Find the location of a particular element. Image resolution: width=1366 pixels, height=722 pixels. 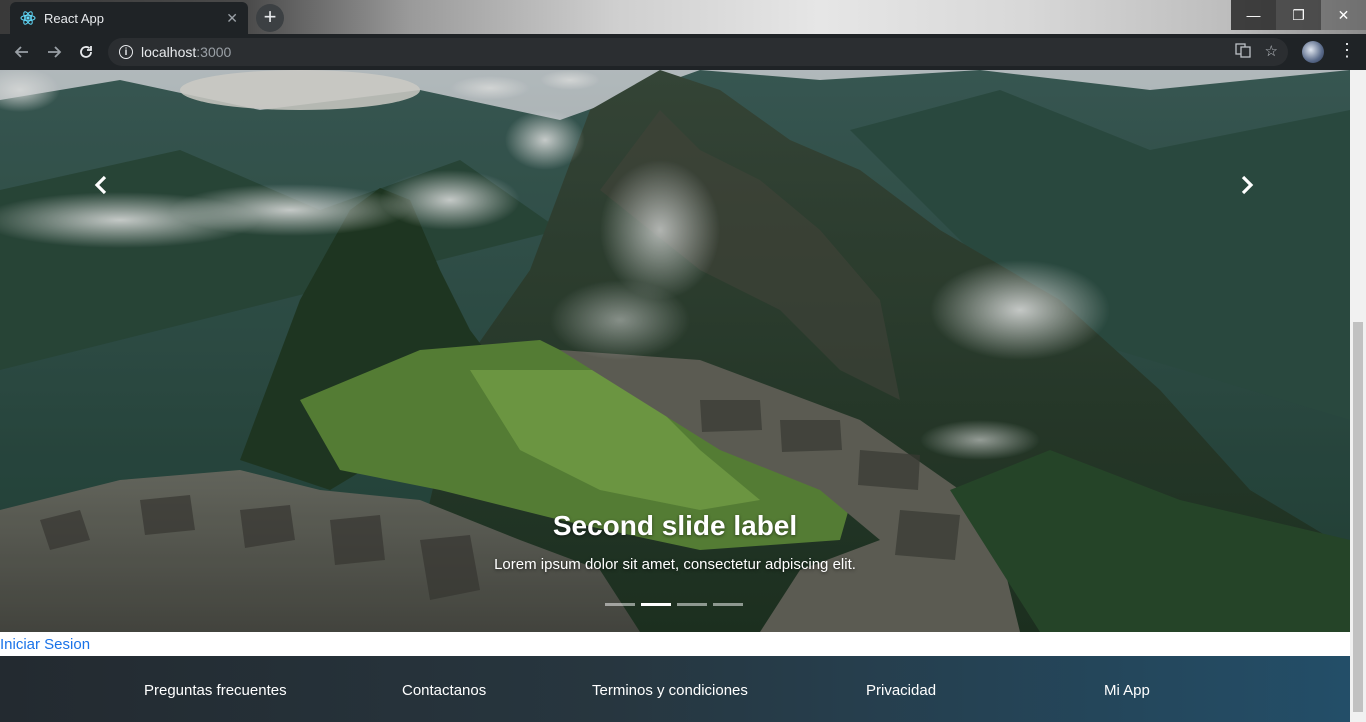

arrow-right-icon is located at coordinates (55, 52).